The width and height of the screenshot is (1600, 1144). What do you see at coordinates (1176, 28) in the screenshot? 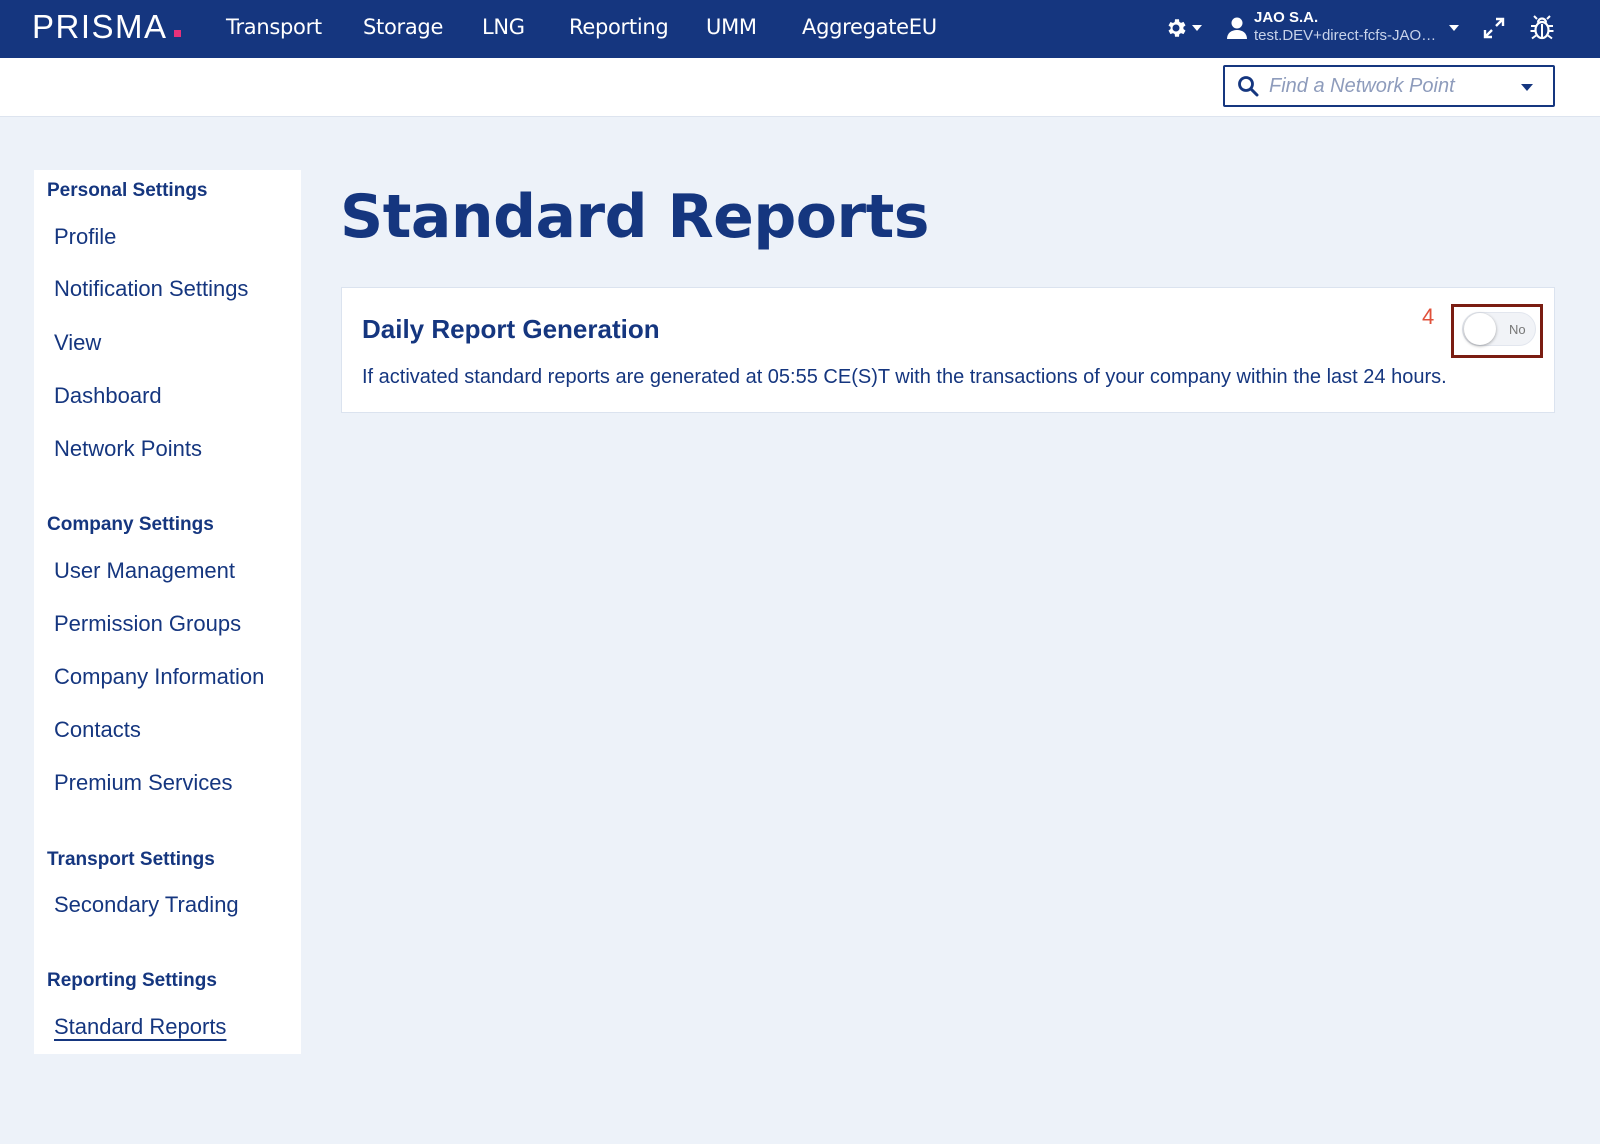
I see `gear-icon` at bounding box center [1176, 28].